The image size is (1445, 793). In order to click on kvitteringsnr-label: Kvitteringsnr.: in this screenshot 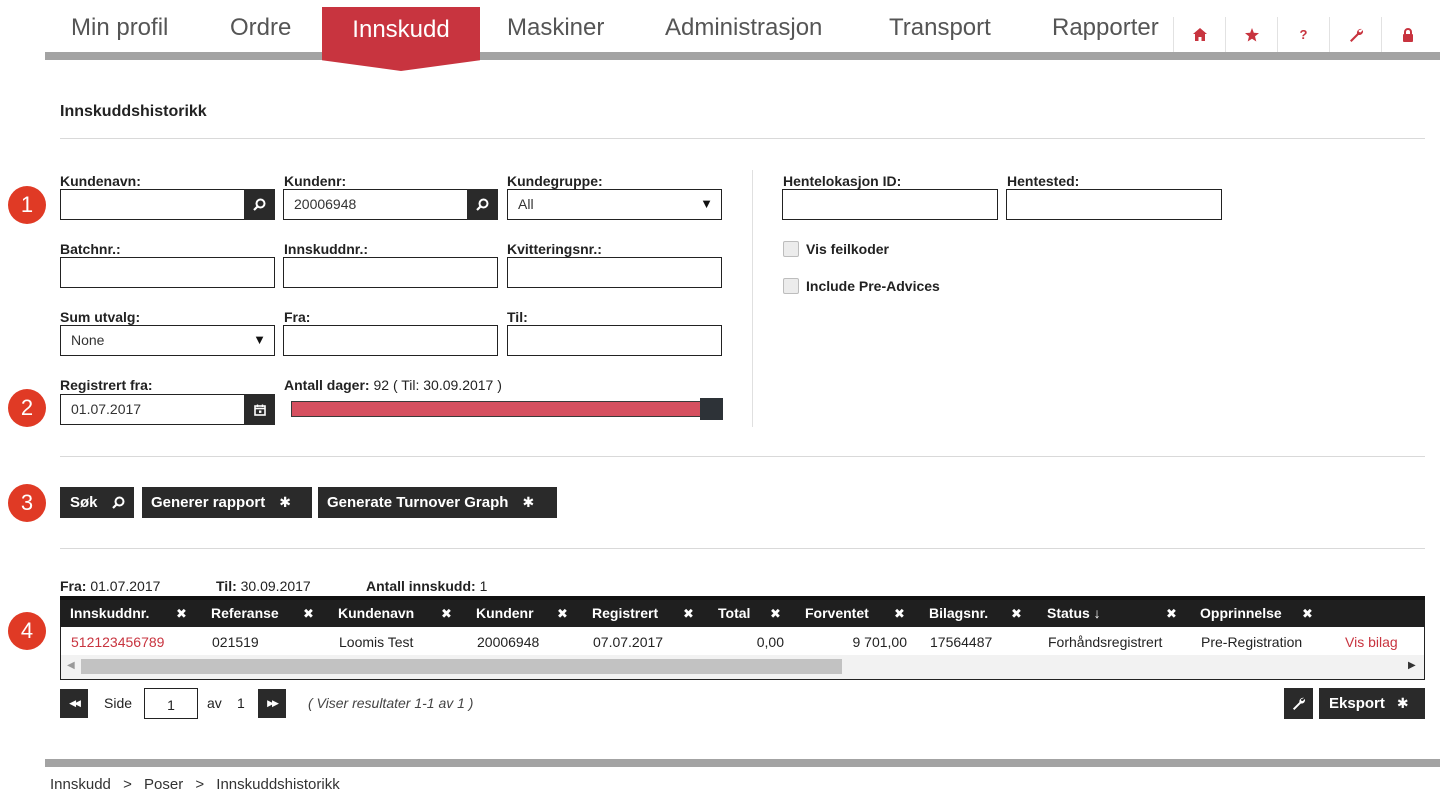, I will do `click(554, 249)`.